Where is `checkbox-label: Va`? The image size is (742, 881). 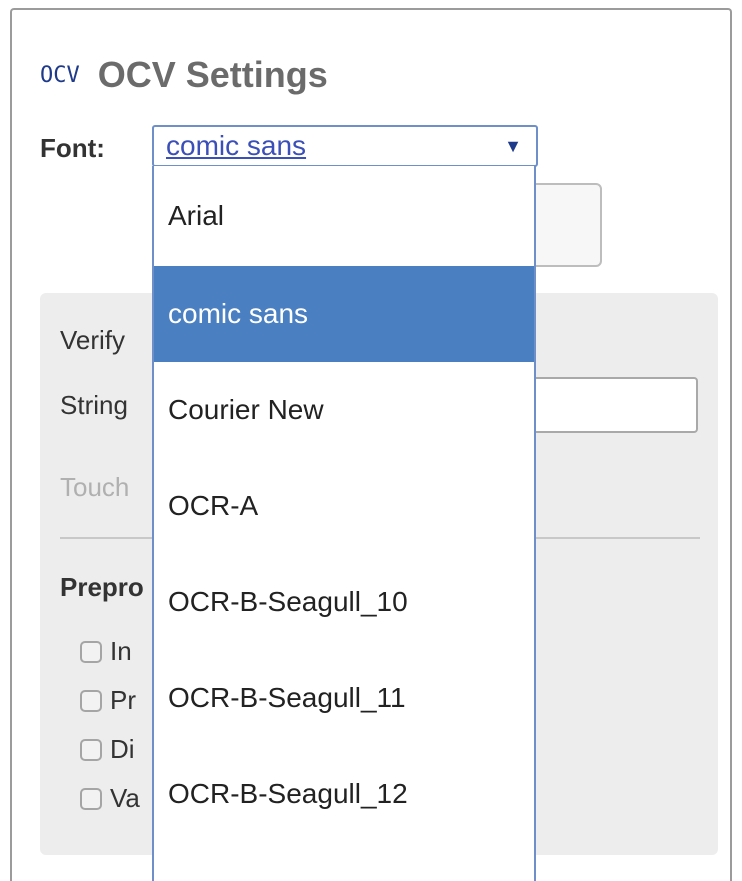
checkbox-label: Va is located at coordinates (125, 798).